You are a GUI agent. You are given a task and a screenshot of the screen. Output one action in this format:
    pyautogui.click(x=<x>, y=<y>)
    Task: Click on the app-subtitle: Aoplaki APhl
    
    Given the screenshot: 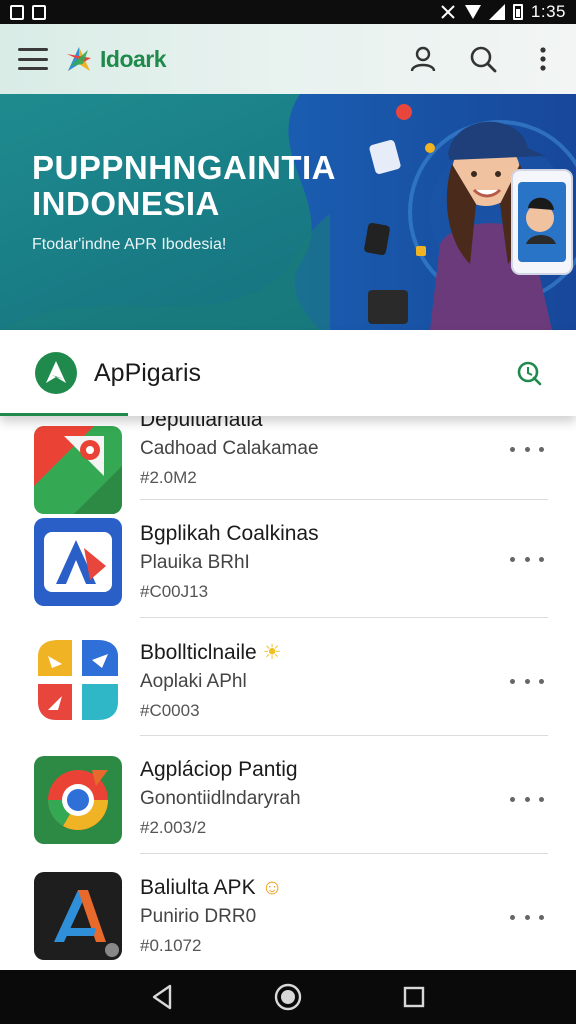 What is the action you would take?
    pyautogui.click(x=193, y=681)
    